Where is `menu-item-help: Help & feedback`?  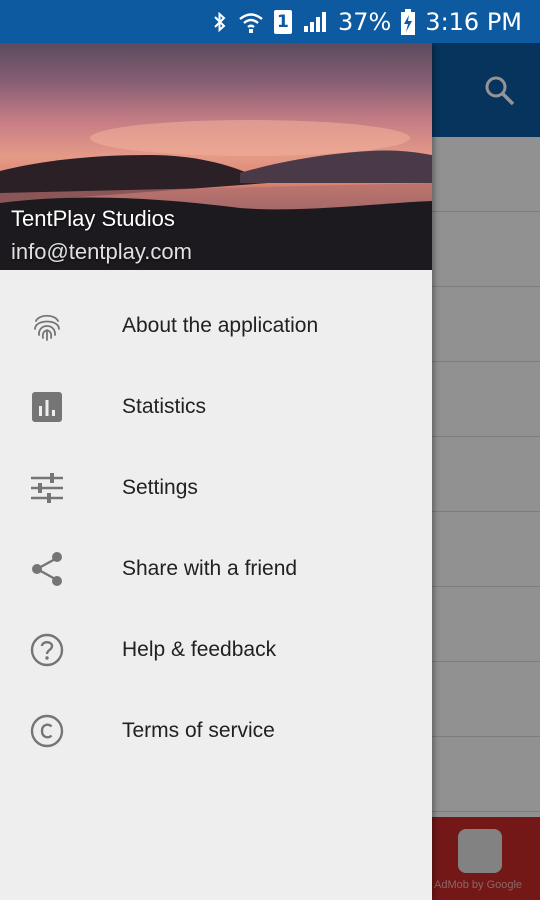
menu-item-help: Help & feedback is located at coordinates (216, 649).